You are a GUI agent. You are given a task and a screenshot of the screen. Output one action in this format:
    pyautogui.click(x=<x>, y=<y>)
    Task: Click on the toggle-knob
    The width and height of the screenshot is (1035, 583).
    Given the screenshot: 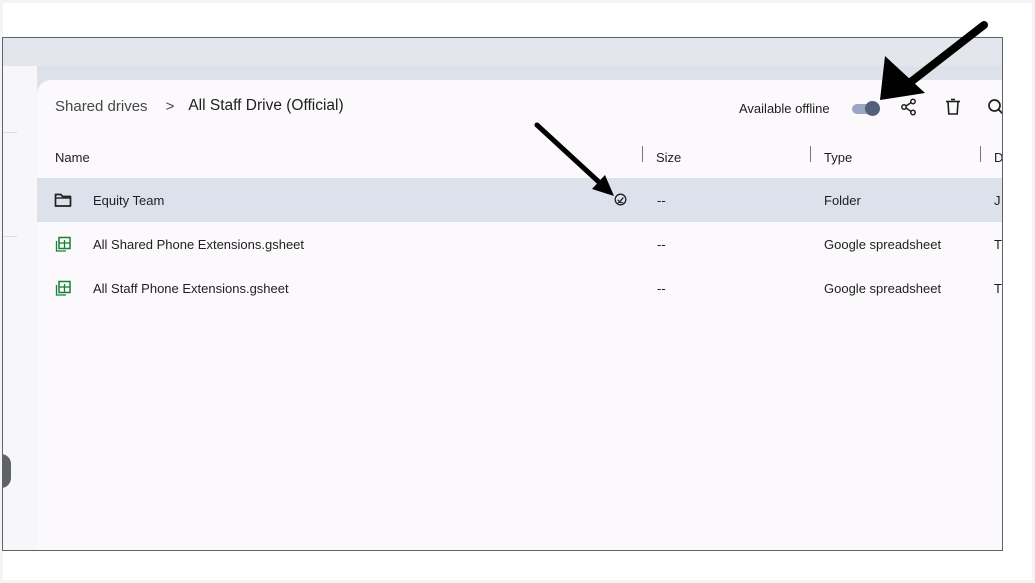 What is the action you would take?
    pyautogui.click(x=872, y=108)
    